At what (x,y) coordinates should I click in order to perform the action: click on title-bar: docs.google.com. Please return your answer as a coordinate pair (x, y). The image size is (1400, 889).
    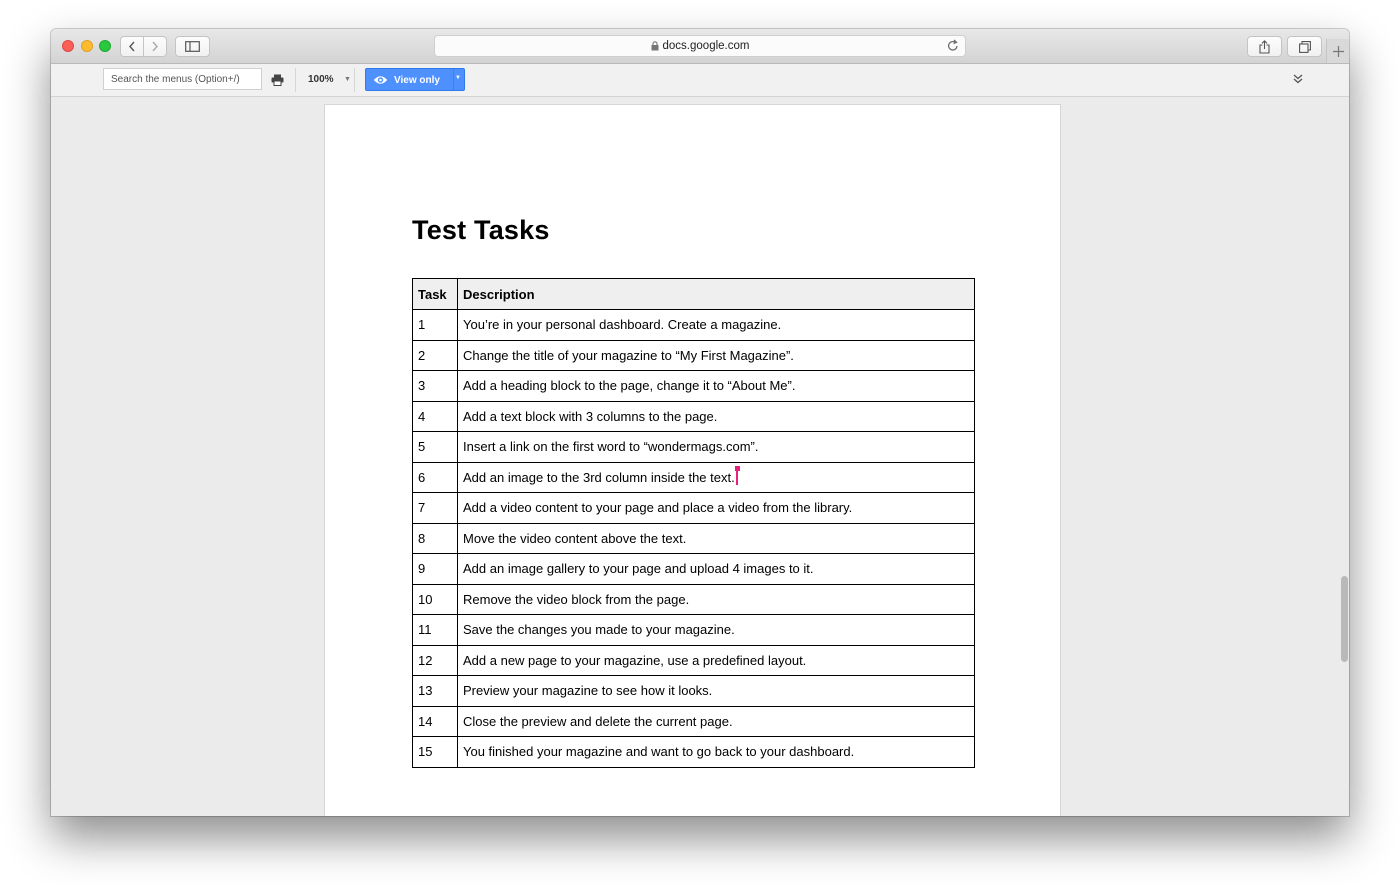
    Looking at the image, I should click on (700, 46).